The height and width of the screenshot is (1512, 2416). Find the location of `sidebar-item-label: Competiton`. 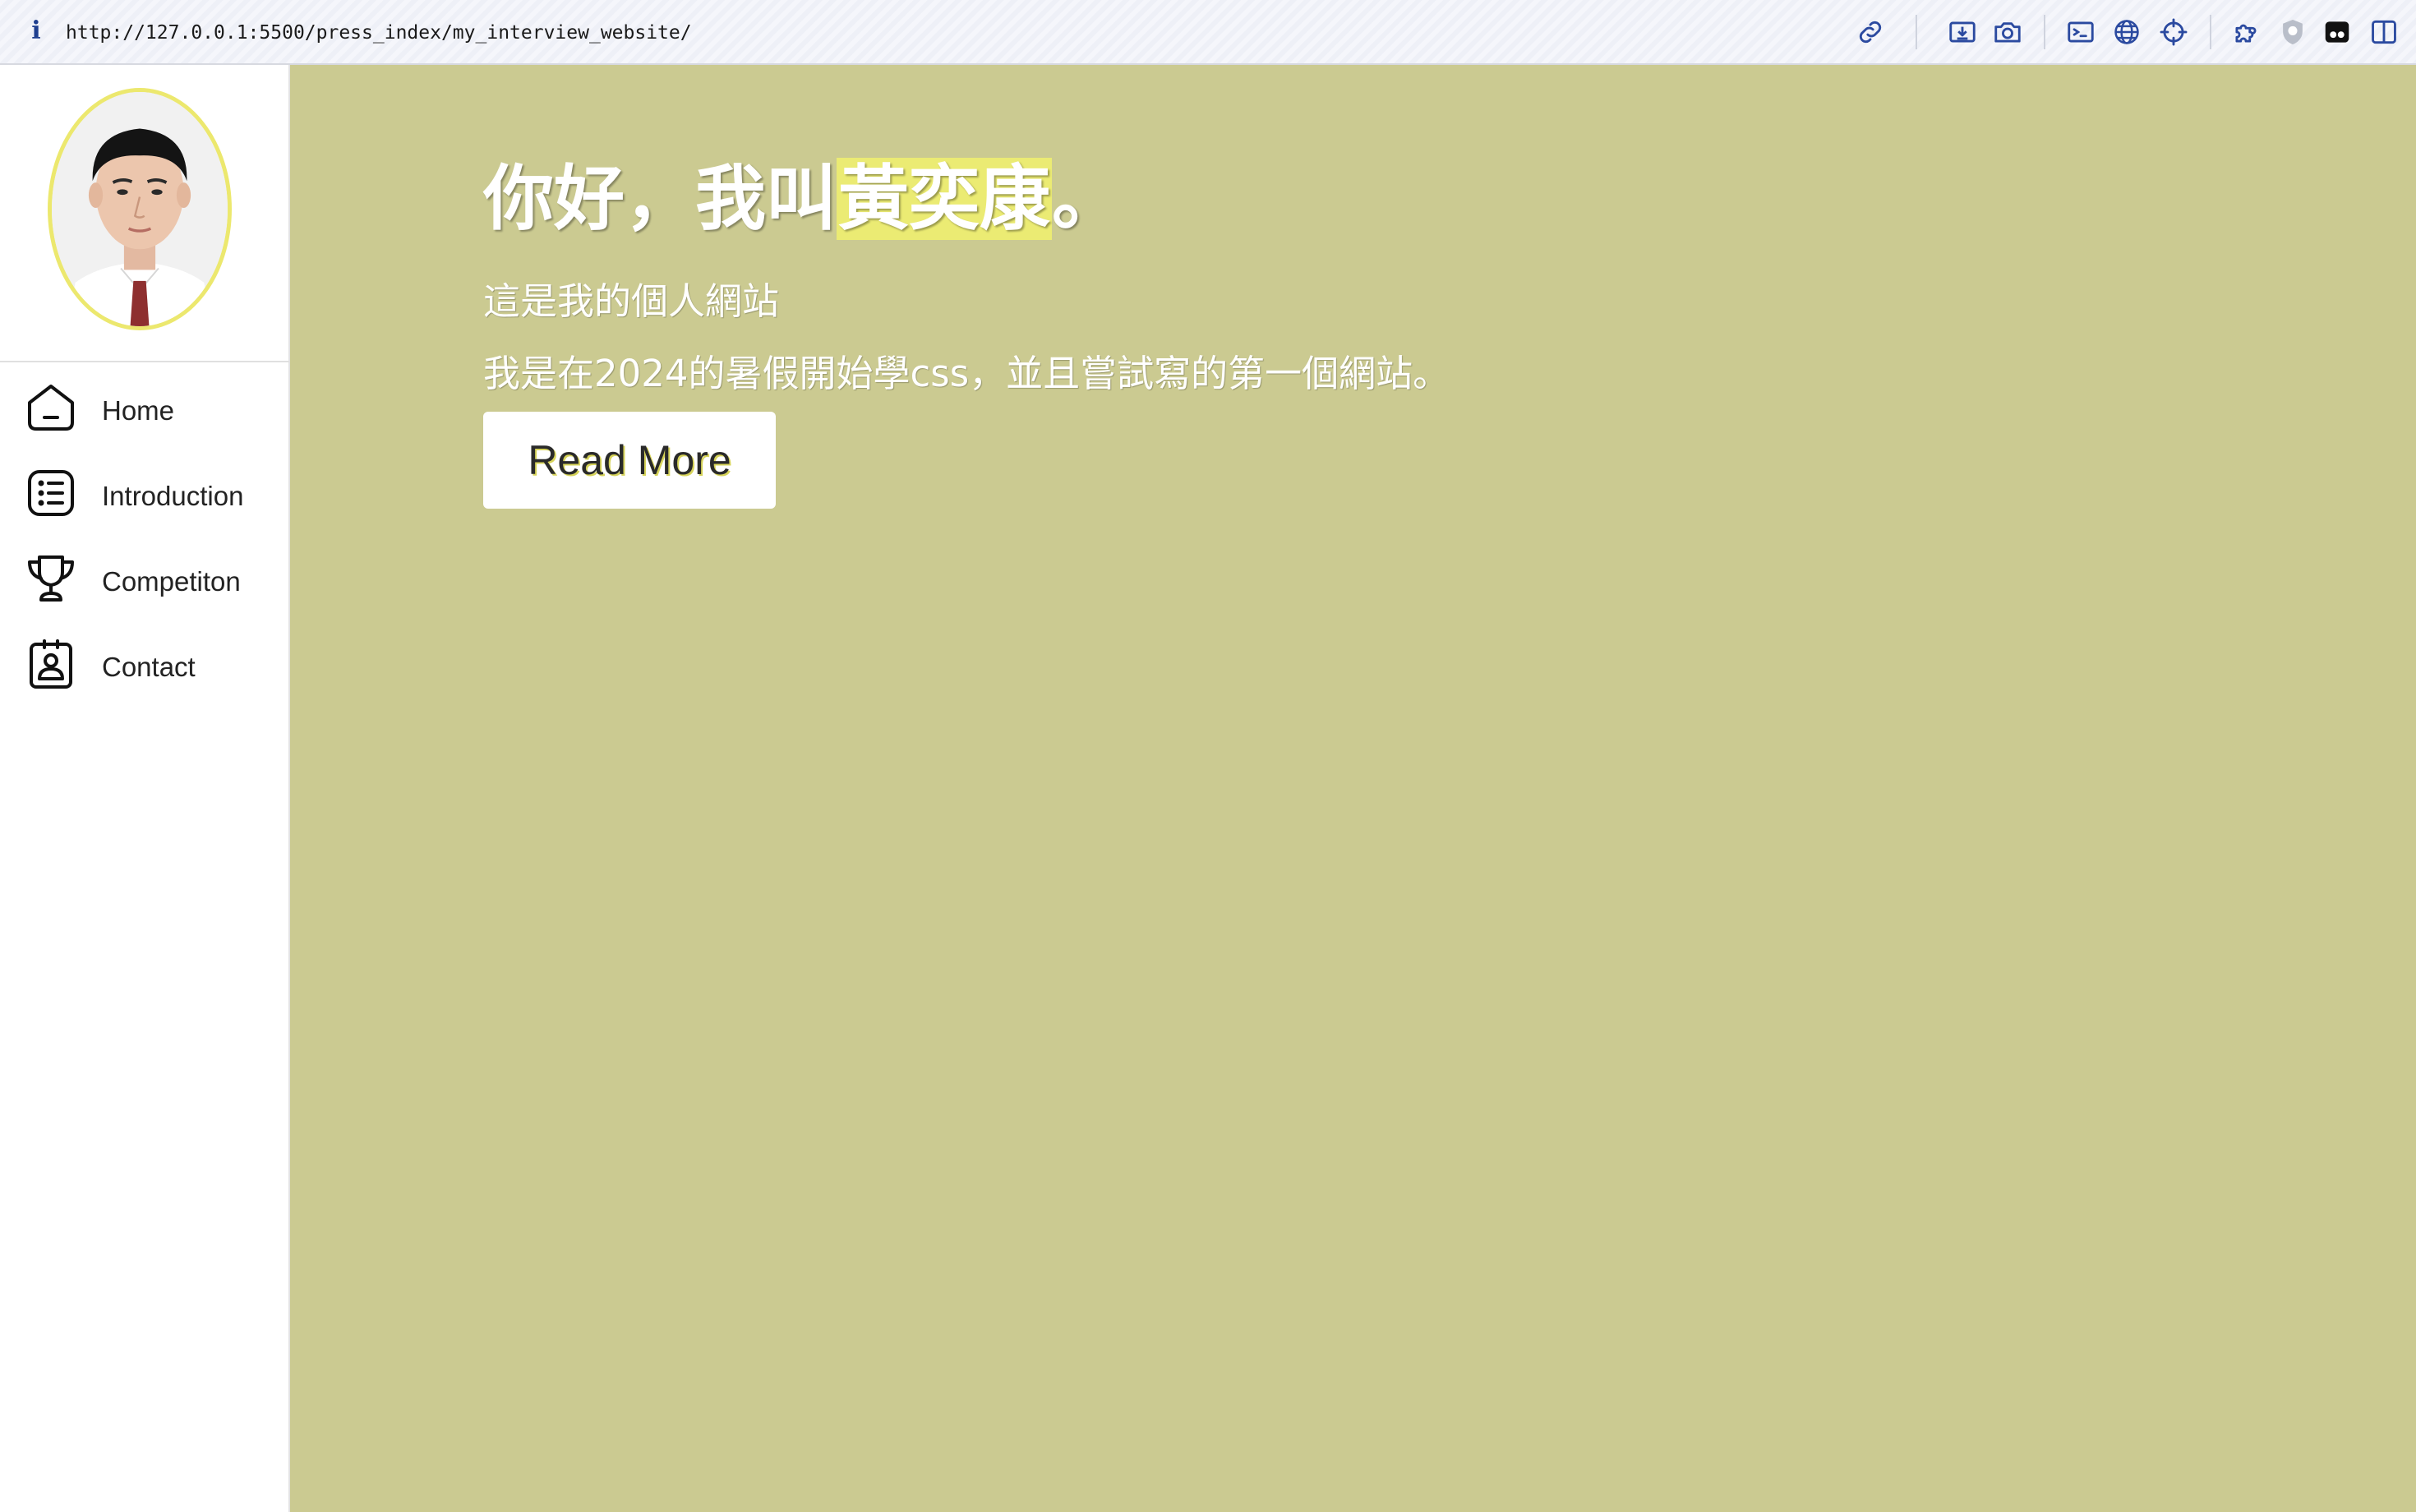

sidebar-item-label: Competiton is located at coordinates (171, 581).